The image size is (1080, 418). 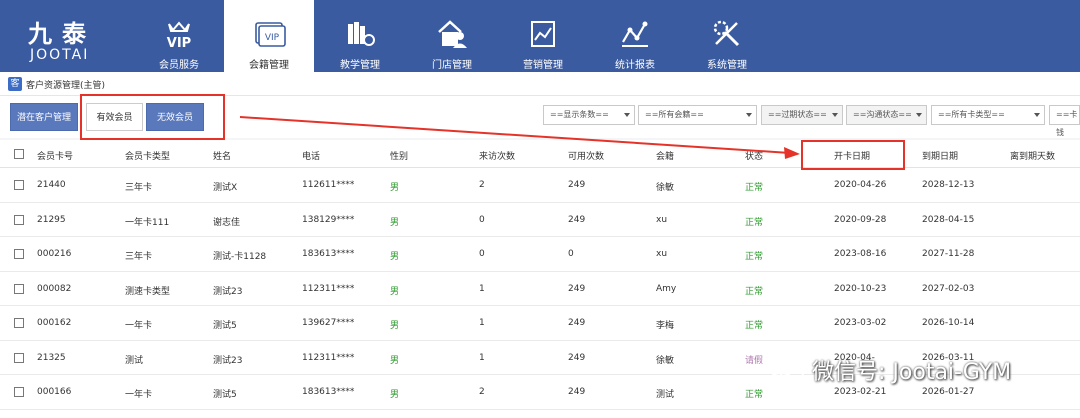 I want to click on nav-item-reports: 统计报表, so click(x=635, y=36).